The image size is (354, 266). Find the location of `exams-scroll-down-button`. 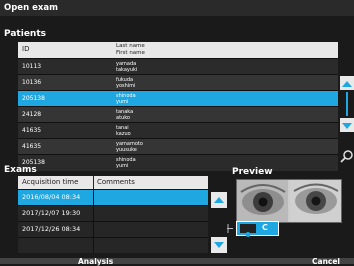

exams-scroll-down-button is located at coordinates (219, 245).